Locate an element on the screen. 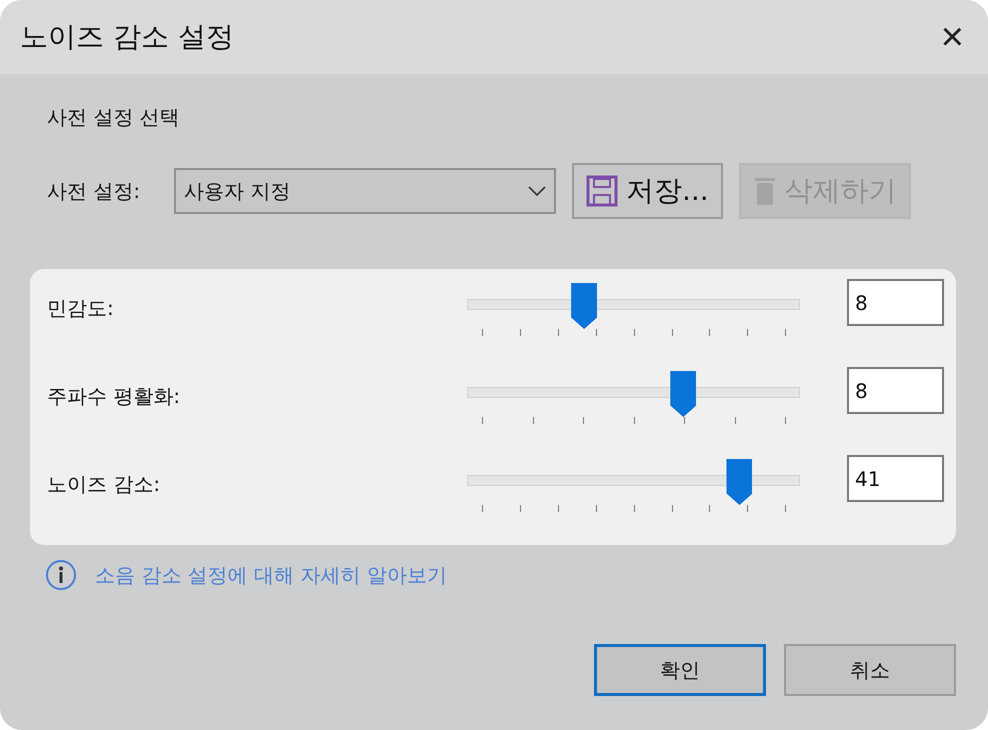 The width and height of the screenshot is (988, 730). cancel-button: 취소 is located at coordinates (870, 670).